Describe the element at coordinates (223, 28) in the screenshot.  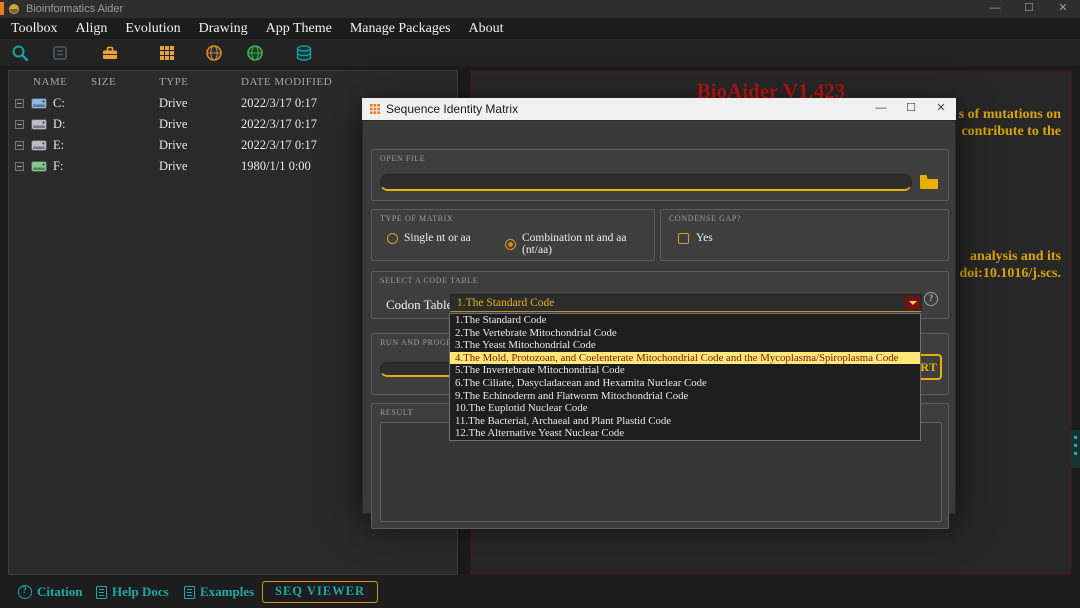
I see `menu-drawing: Drawing` at that location.